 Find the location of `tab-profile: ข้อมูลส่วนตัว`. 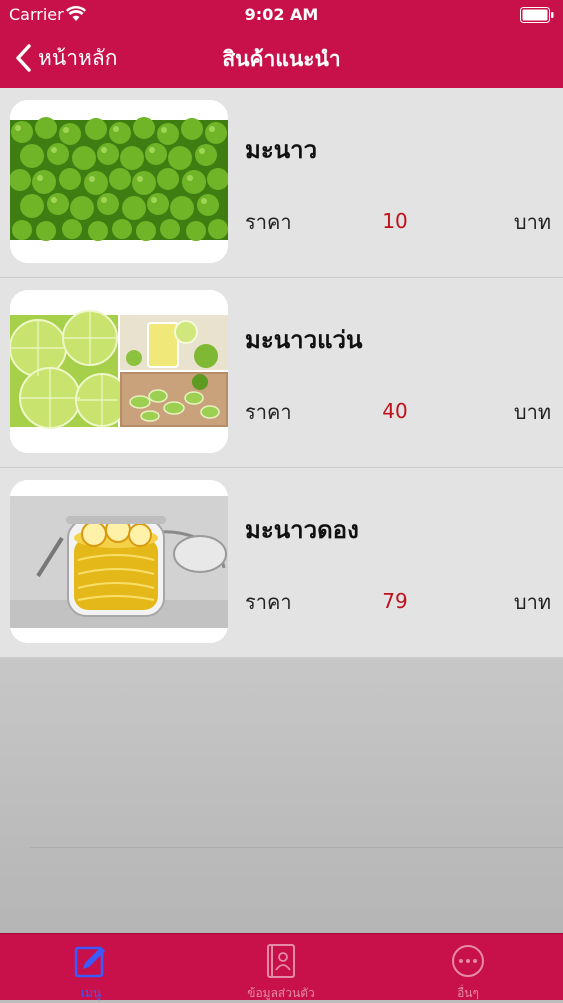

tab-profile: ข้อมูลส่วนตัว is located at coordinates (281, 967).